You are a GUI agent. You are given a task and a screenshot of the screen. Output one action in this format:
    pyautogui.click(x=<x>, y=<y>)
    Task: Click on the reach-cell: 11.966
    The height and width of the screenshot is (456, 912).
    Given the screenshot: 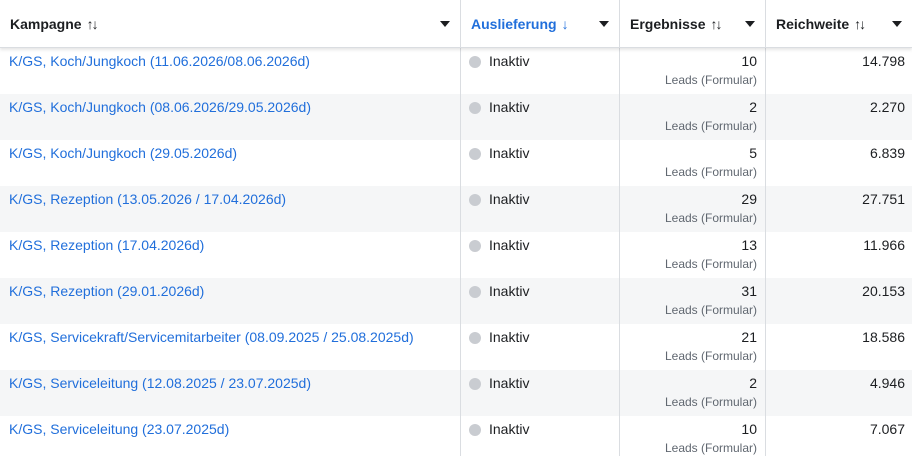 What is the action you would take?
    pyautogui.click(x=839, y=255)
    